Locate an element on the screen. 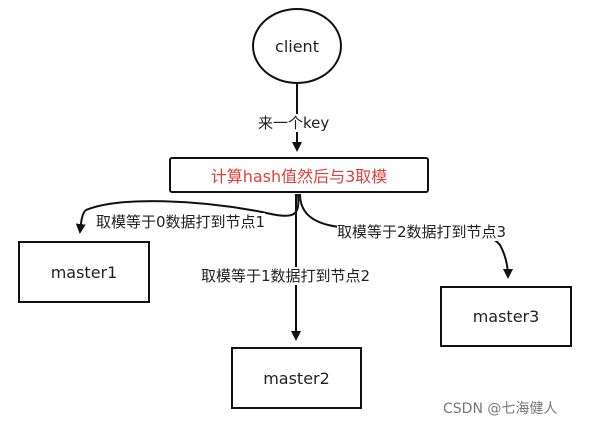  csdn-watermark: CSDN @七海健人 is located at coordinates (500, 409).